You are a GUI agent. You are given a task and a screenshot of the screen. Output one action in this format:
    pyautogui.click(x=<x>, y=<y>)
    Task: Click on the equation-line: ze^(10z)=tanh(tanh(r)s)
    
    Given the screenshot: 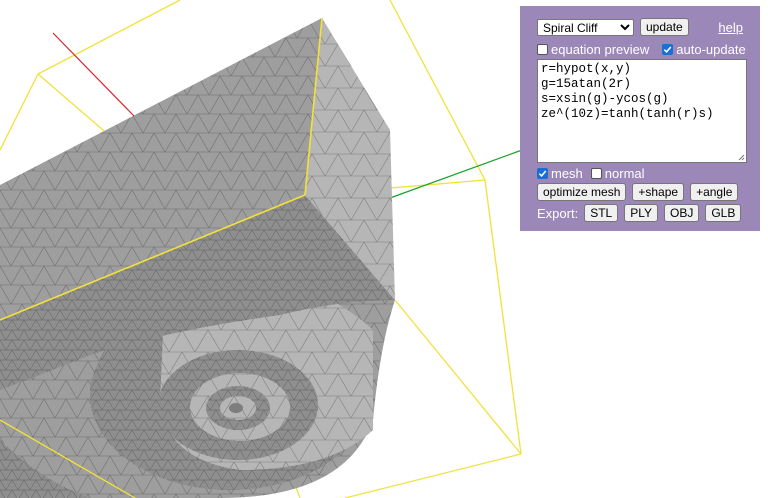 What is the action you would take?
    pyautogui.click(x=627, y=114)
    